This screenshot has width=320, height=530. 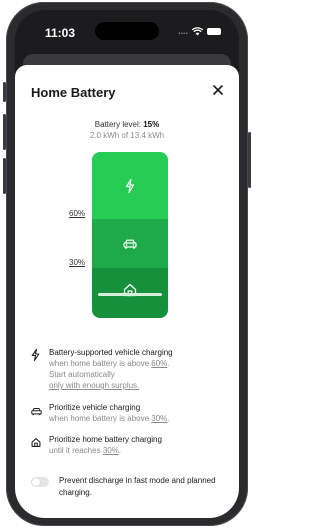 I want to click on close-button, so click(x=218, y=90).